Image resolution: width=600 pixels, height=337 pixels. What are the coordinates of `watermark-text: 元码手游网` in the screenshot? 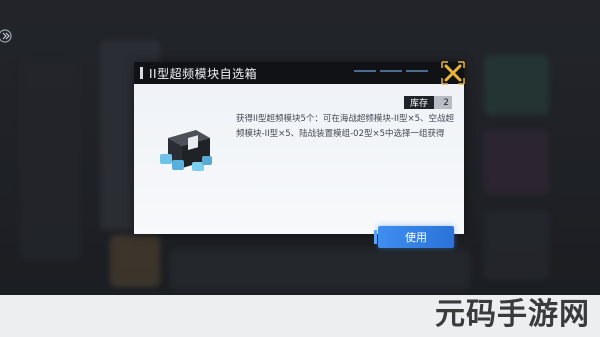 It's located at (512, 314).